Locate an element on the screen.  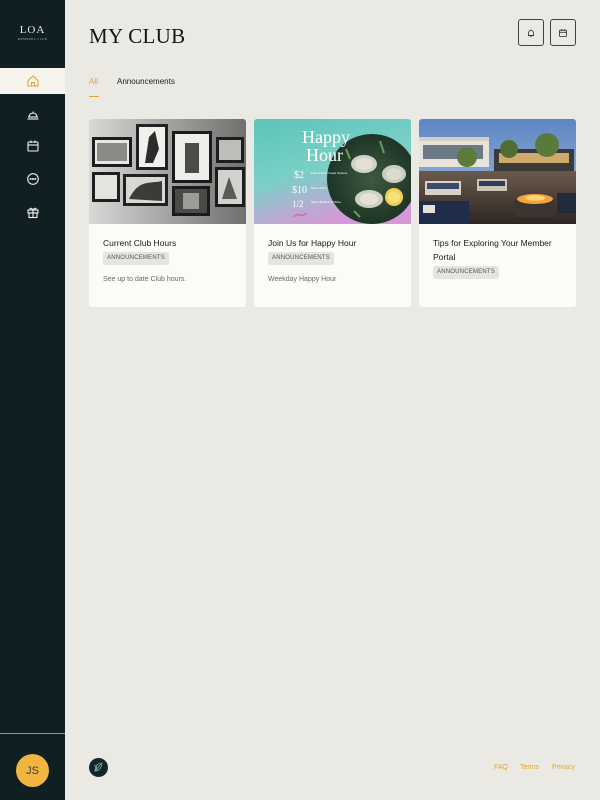
footer-link-terms: Terms is located at coordinates (529, 767).